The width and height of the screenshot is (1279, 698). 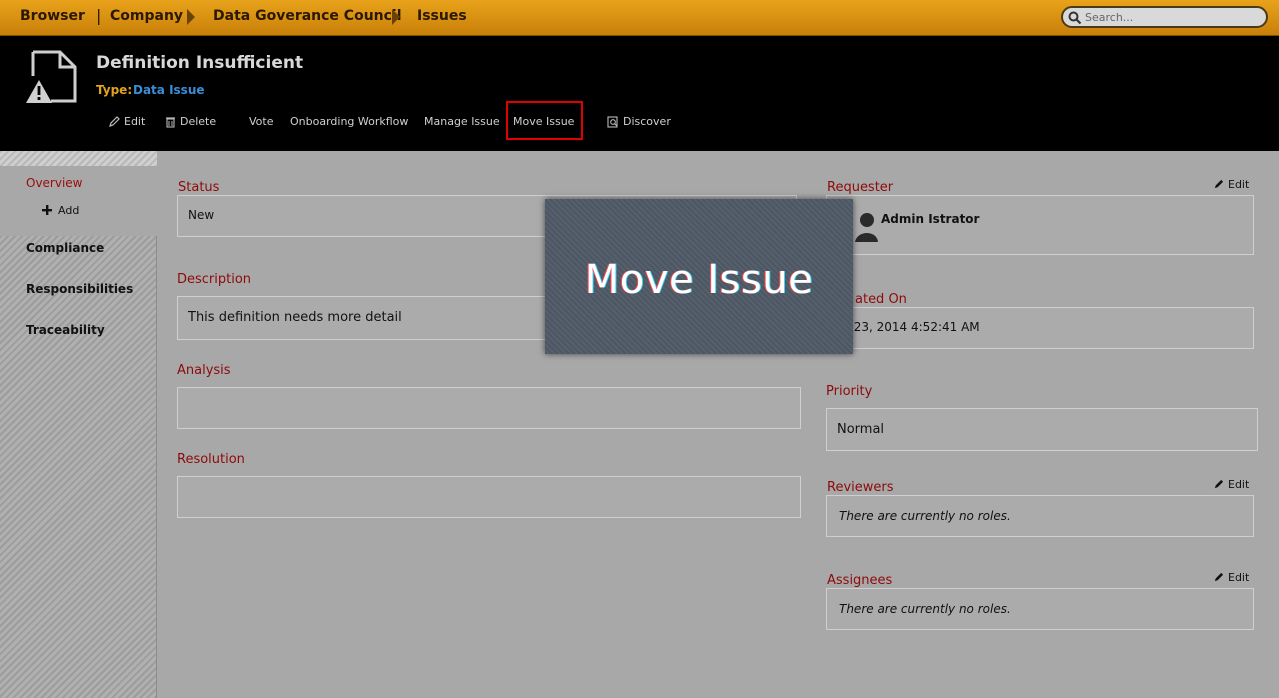 What do you see at coordinates (65, 248) in the screenshot?
I see `sidebar-item-compliance: Compliance` at bounding box center [65, 248].